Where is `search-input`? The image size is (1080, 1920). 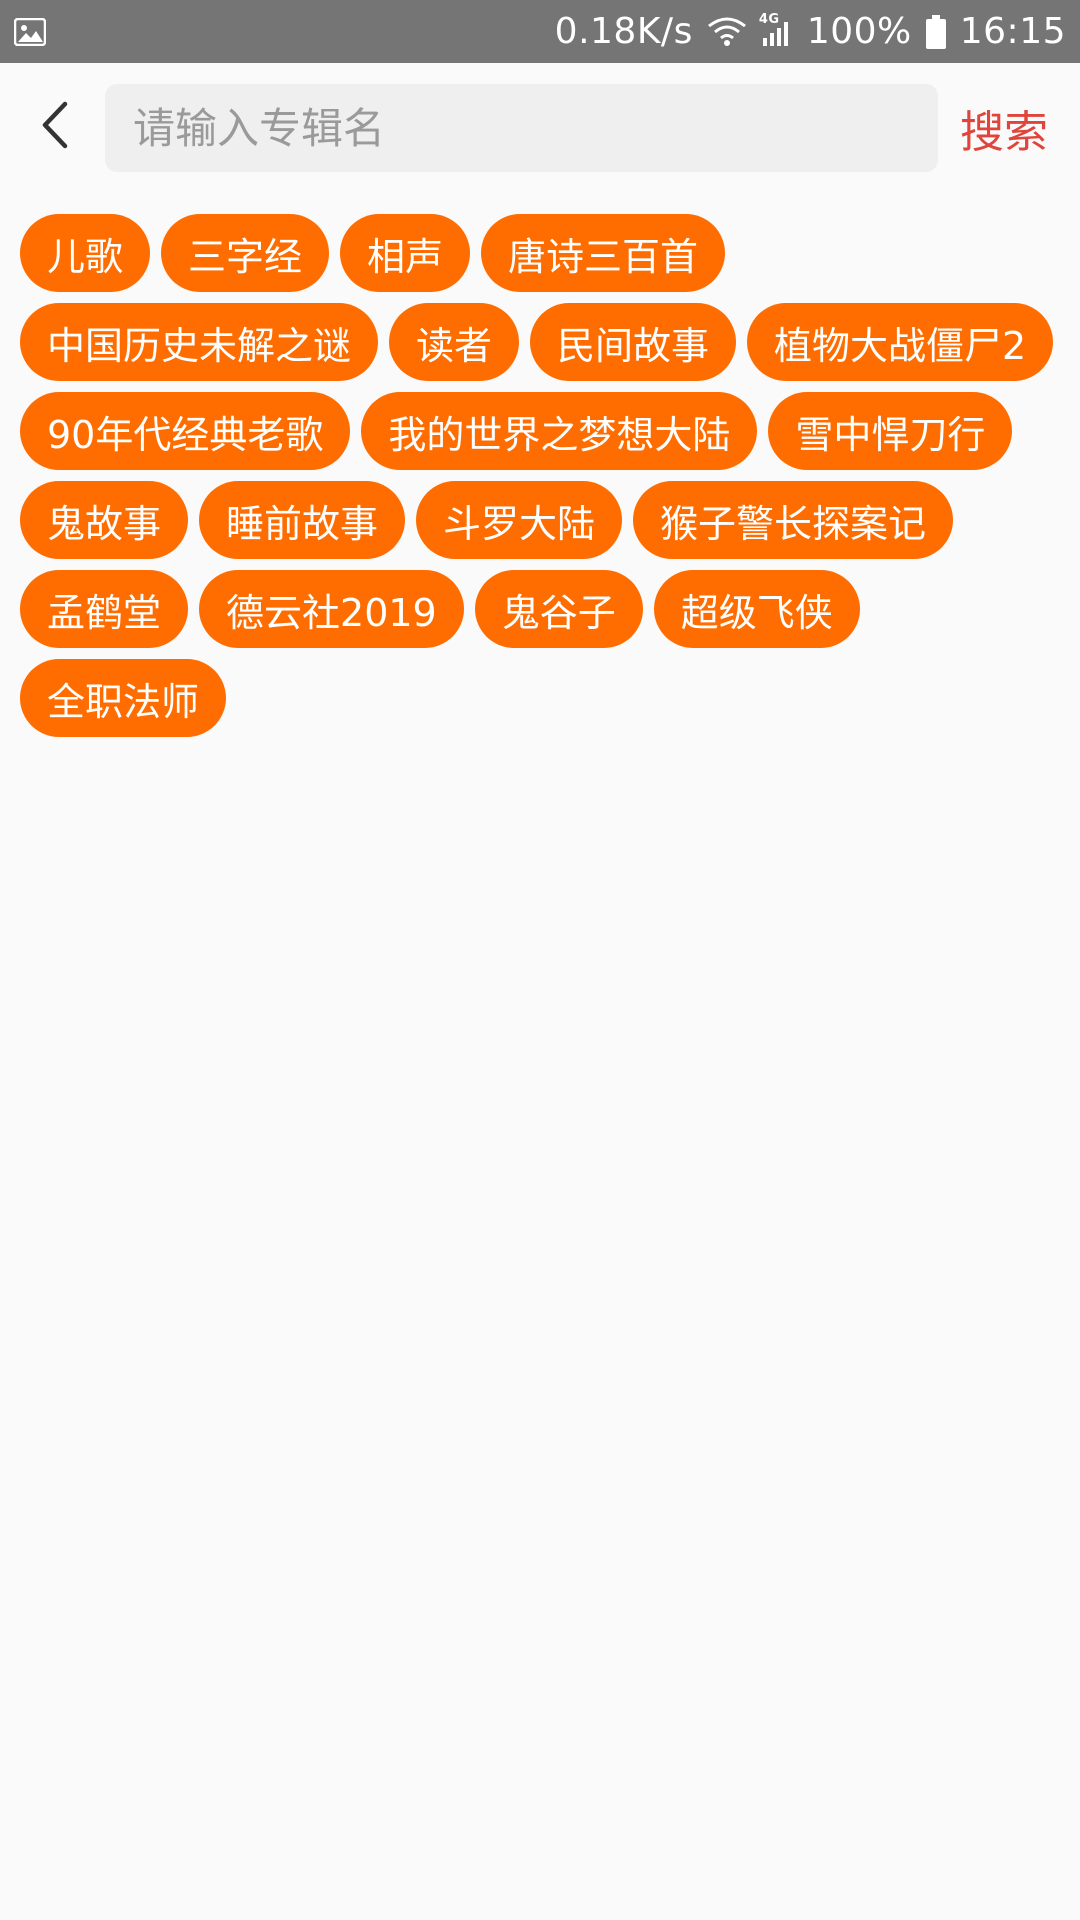 search-input is located at coordinates (521, 128).